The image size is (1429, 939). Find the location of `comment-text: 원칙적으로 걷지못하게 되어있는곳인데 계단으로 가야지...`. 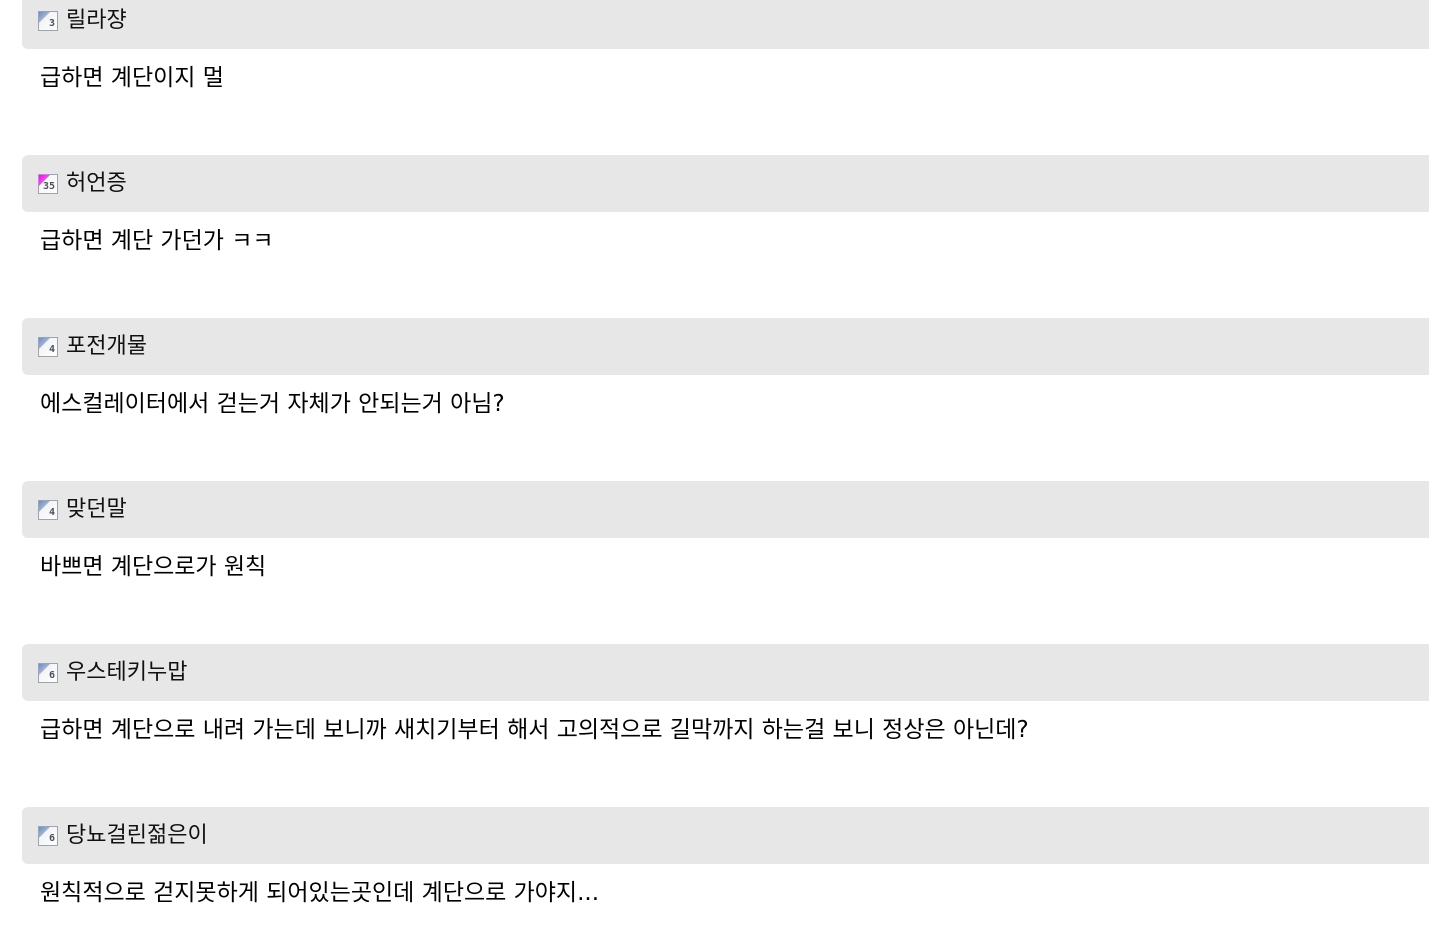

comment-text: 원칙적으로 걷지못하게 되어있는곳인데 계단으로 가야지... is located at coordinates (320, 893).